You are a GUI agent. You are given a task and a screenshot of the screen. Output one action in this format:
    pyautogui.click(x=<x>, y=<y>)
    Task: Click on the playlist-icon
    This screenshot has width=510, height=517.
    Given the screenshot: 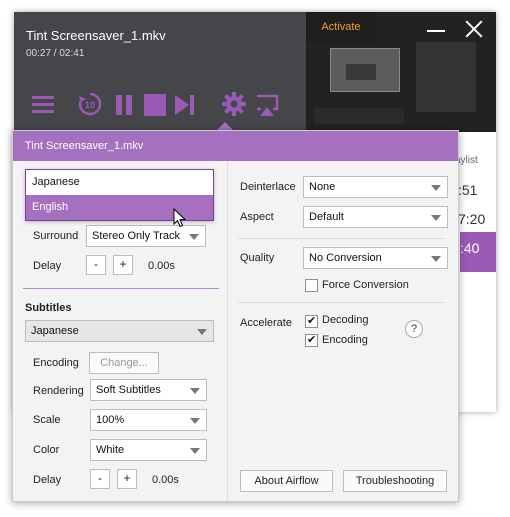 What is the action you would take?
    pyautogui.click(x=43, y=105)
    